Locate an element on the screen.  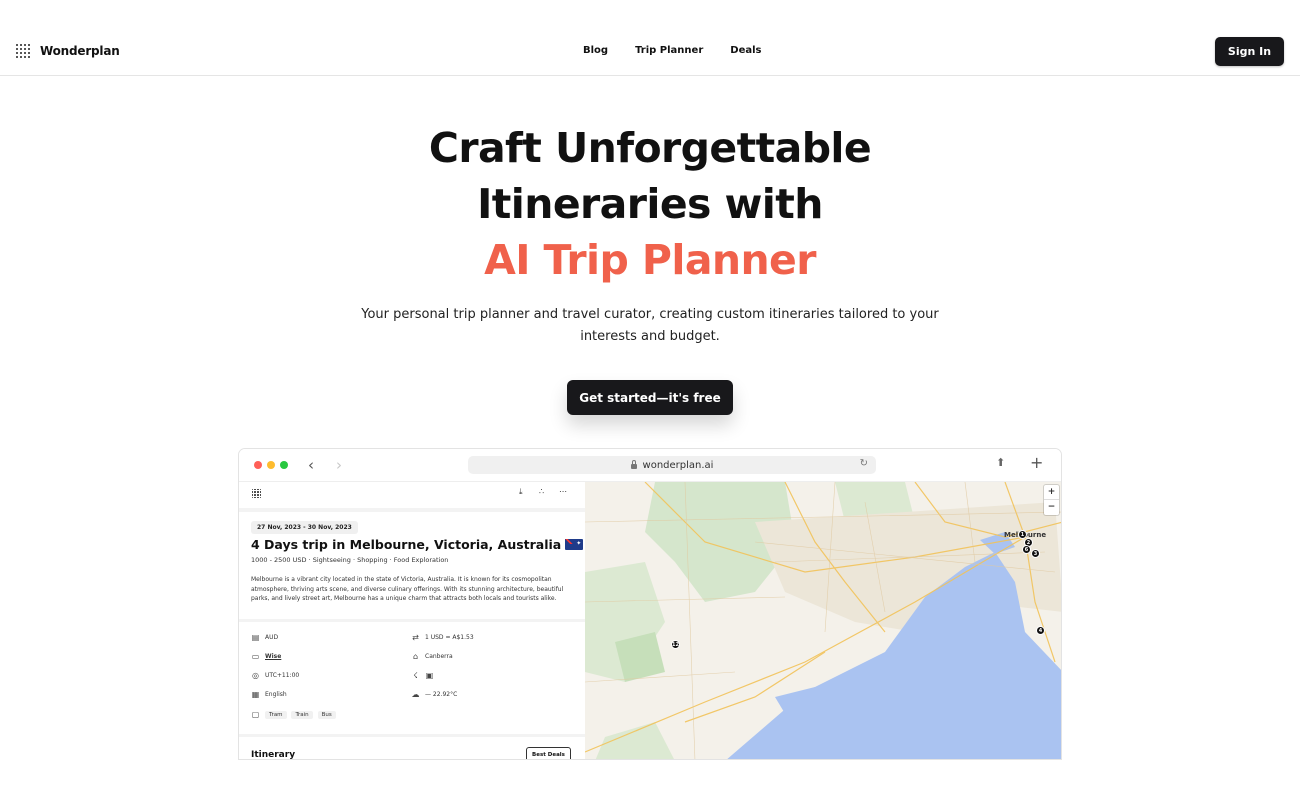
capital-info: ⌂ Canberra is located at coordinates (432, 656).